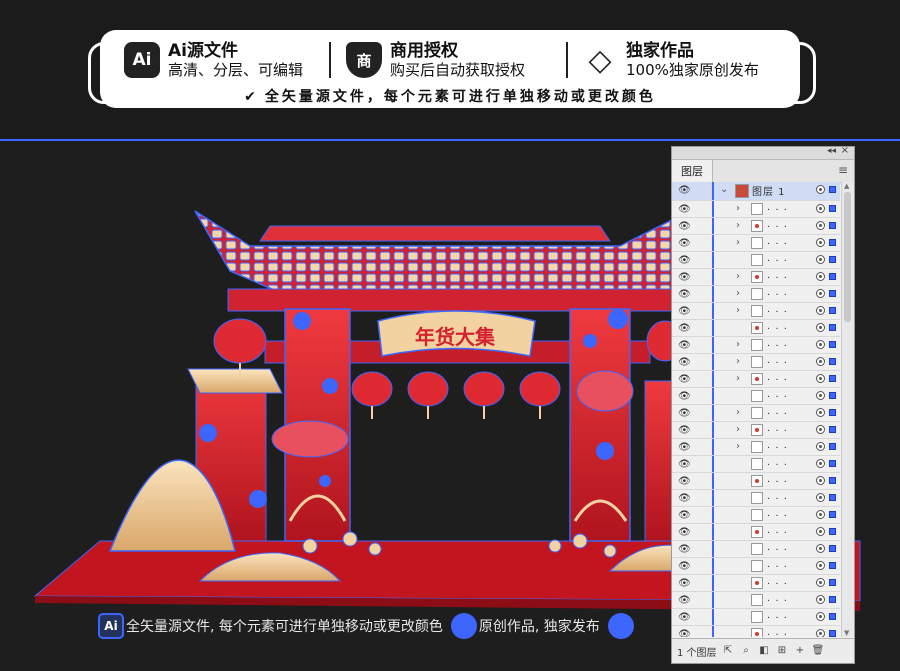  What do you see at coordinates (800, 650) in the screenshot?
I see `new-layer-icon: +` at bounding box center [800, 650].